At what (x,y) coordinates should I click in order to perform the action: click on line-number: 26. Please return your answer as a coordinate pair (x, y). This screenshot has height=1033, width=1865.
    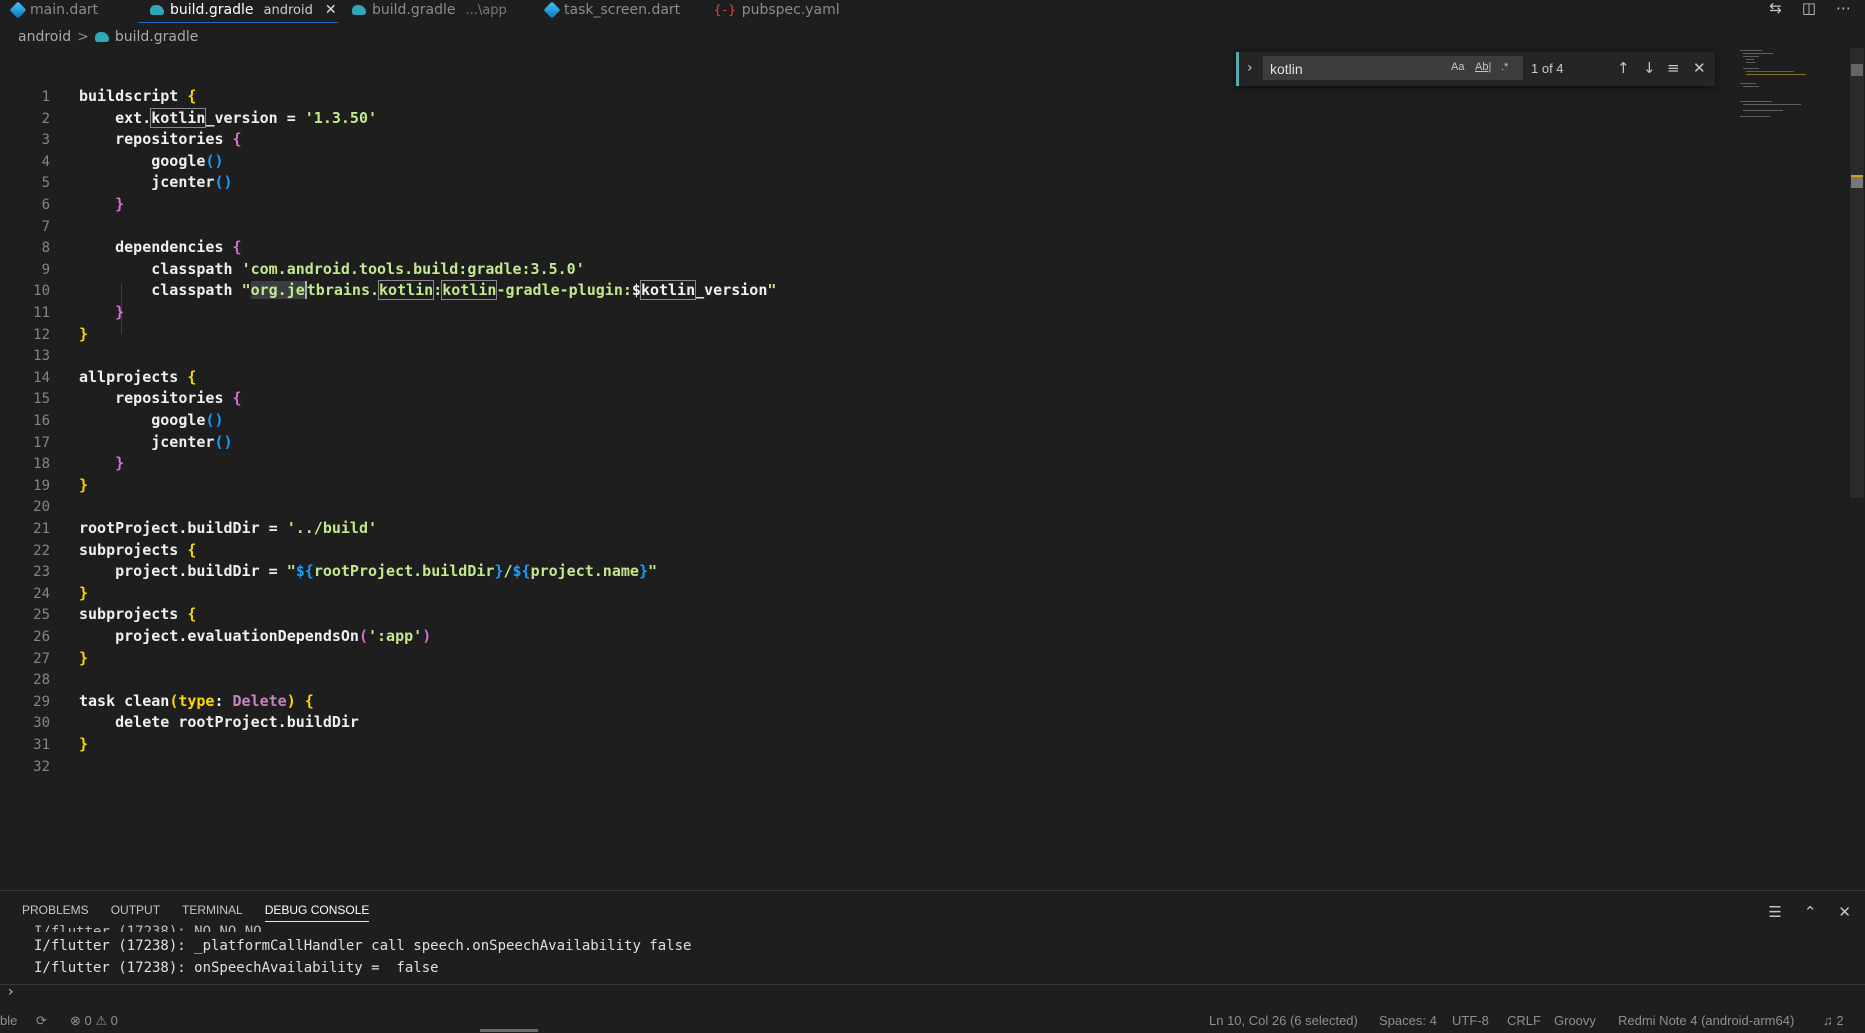
    Looking at the image, I should click on (41, 637).